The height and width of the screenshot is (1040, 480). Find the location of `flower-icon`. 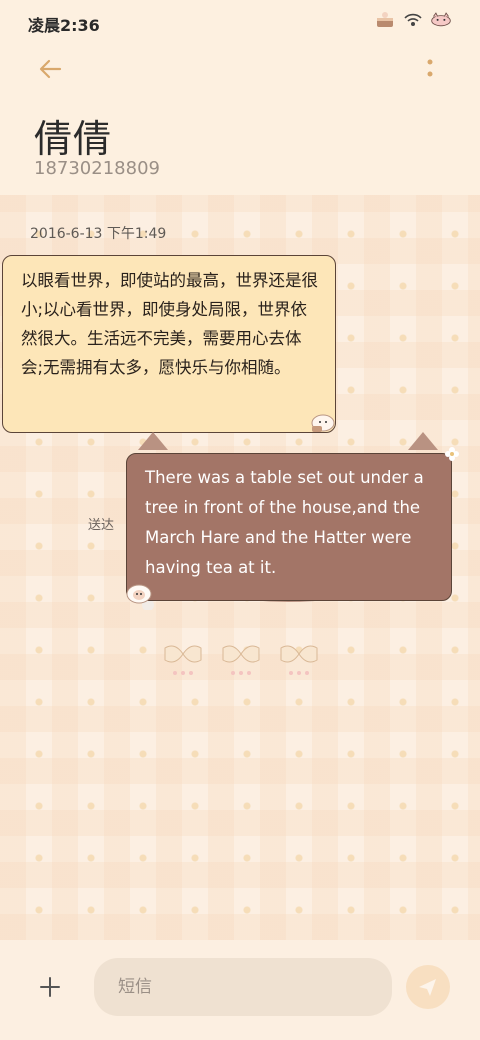

flower-icon is located at coordinates (452, 454).